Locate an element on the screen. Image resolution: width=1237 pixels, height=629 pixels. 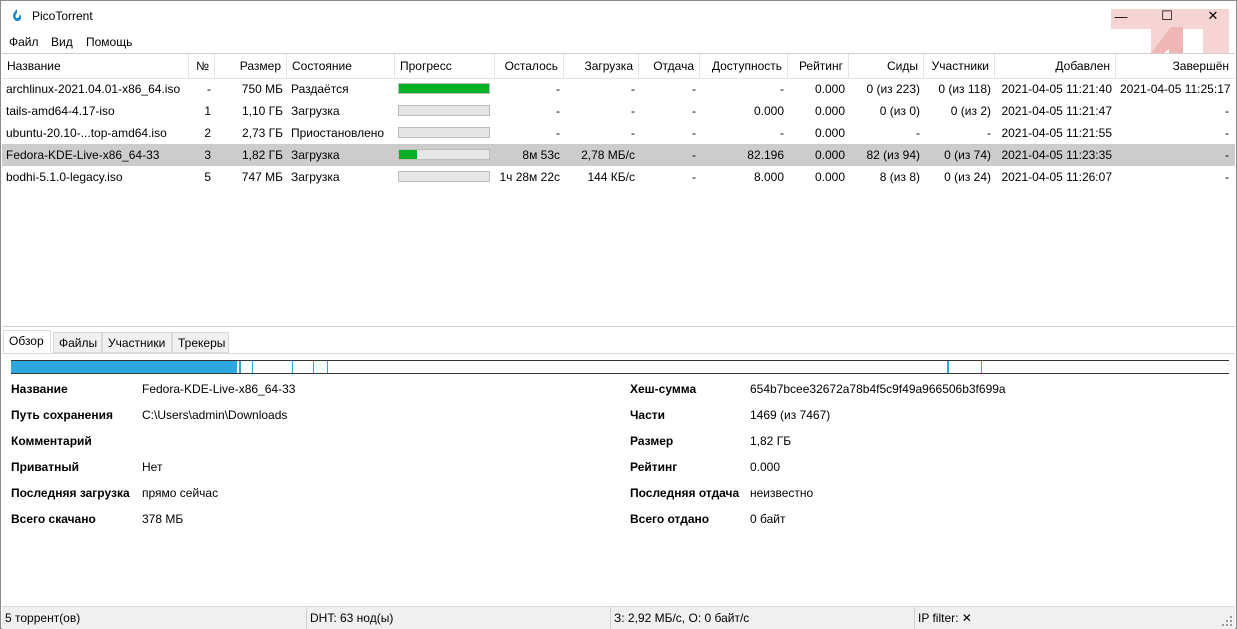
cell-eta: 8м 53с is located at coordinates (541, 155).